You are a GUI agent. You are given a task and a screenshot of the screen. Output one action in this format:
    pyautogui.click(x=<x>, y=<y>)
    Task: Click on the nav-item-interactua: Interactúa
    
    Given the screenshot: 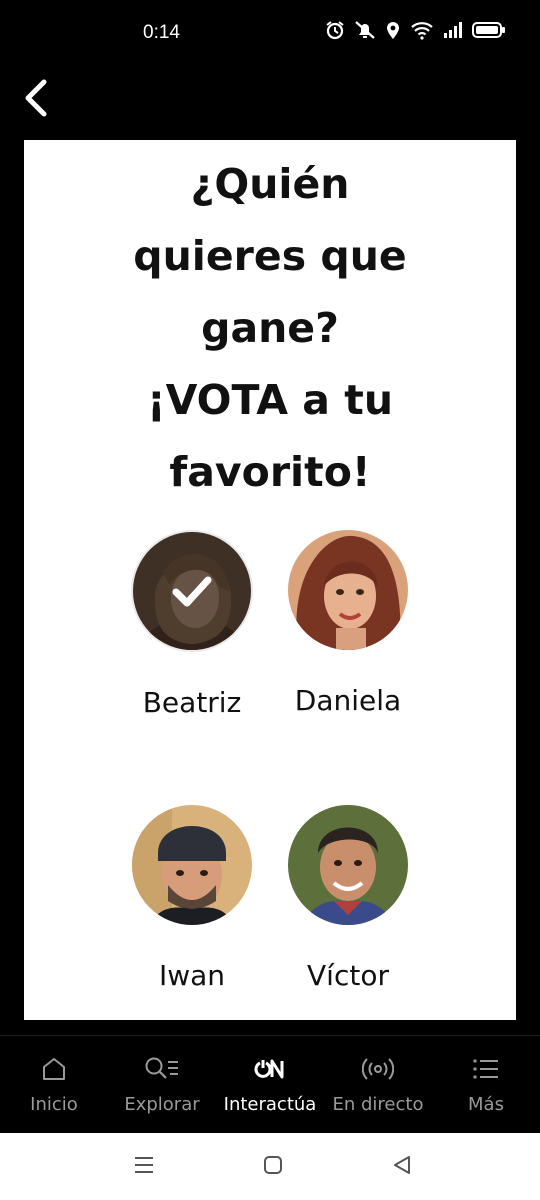 What is the action you would take?
    pyautogui.click(x=270, y=1085)
    